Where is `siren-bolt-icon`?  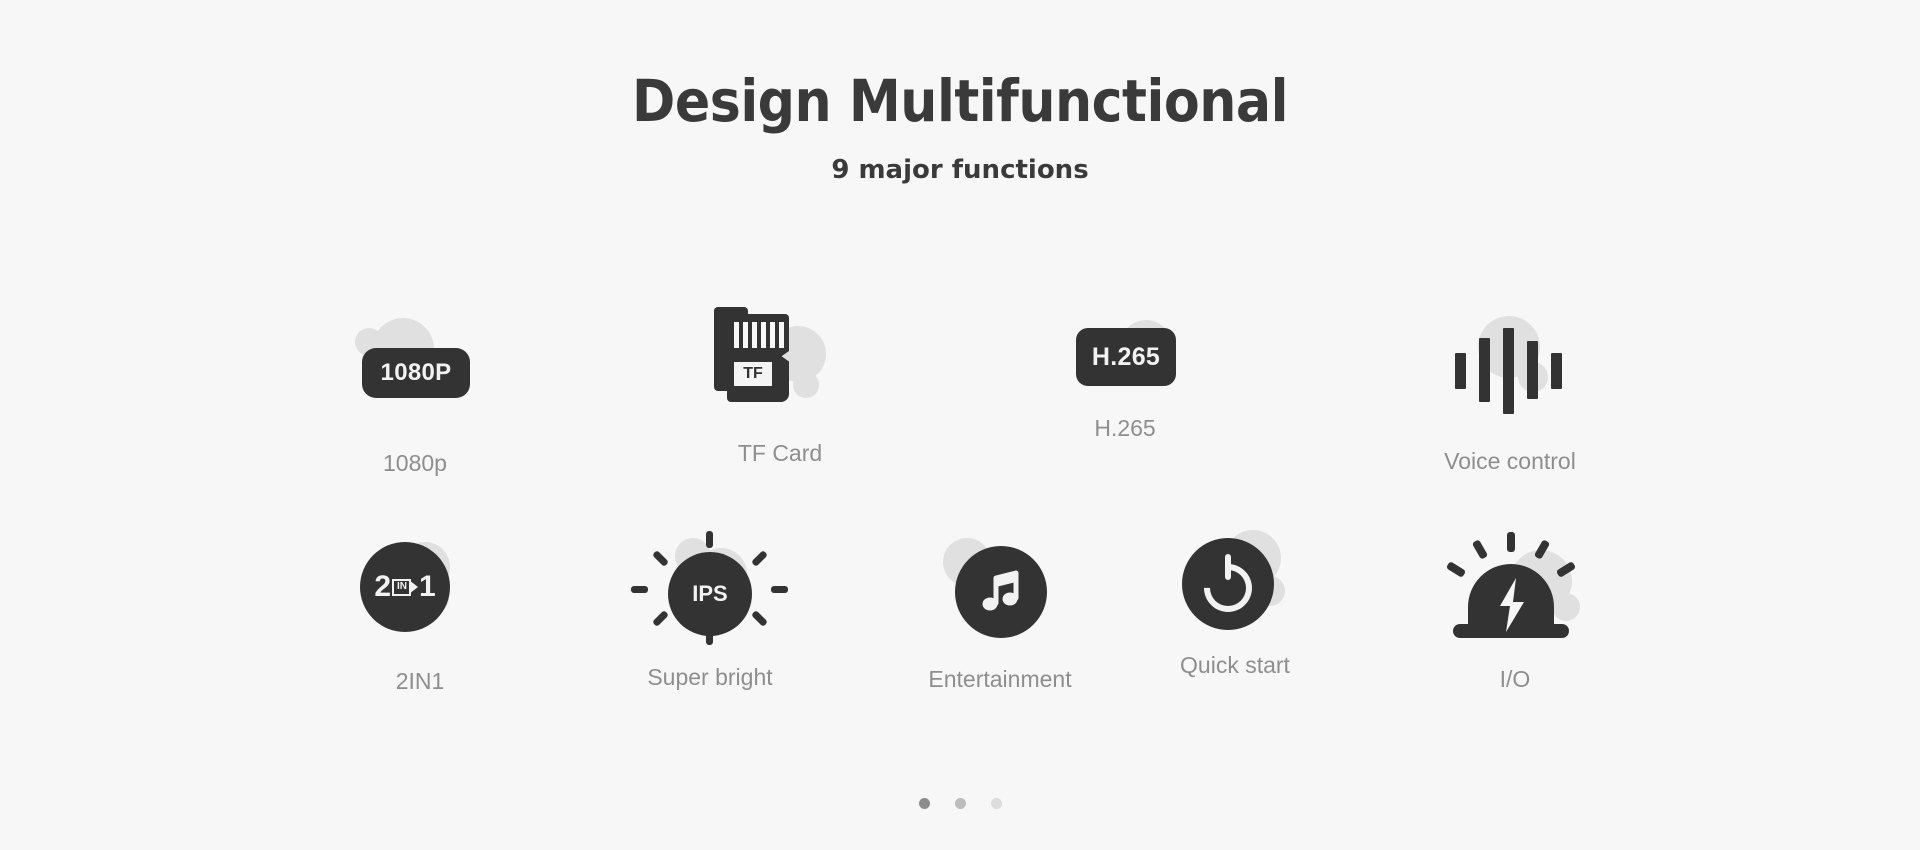
siren-bolt-icon is located at coordinates (1515, 588).